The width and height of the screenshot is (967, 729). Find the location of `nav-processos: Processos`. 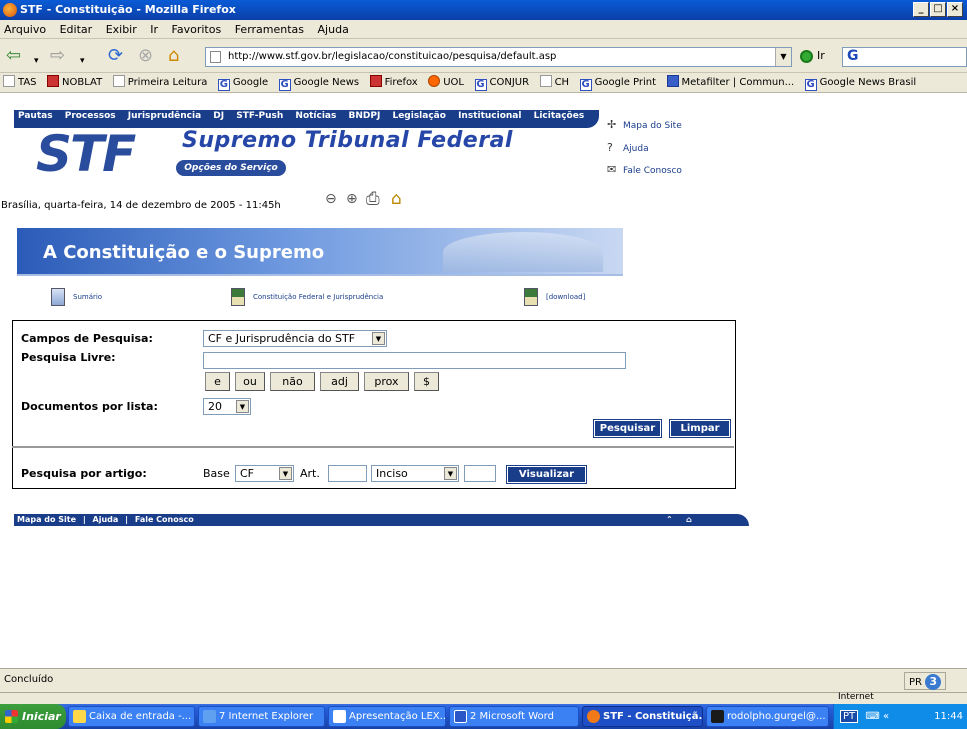

nav-processos: Processos is located at coordinates (90, 116).